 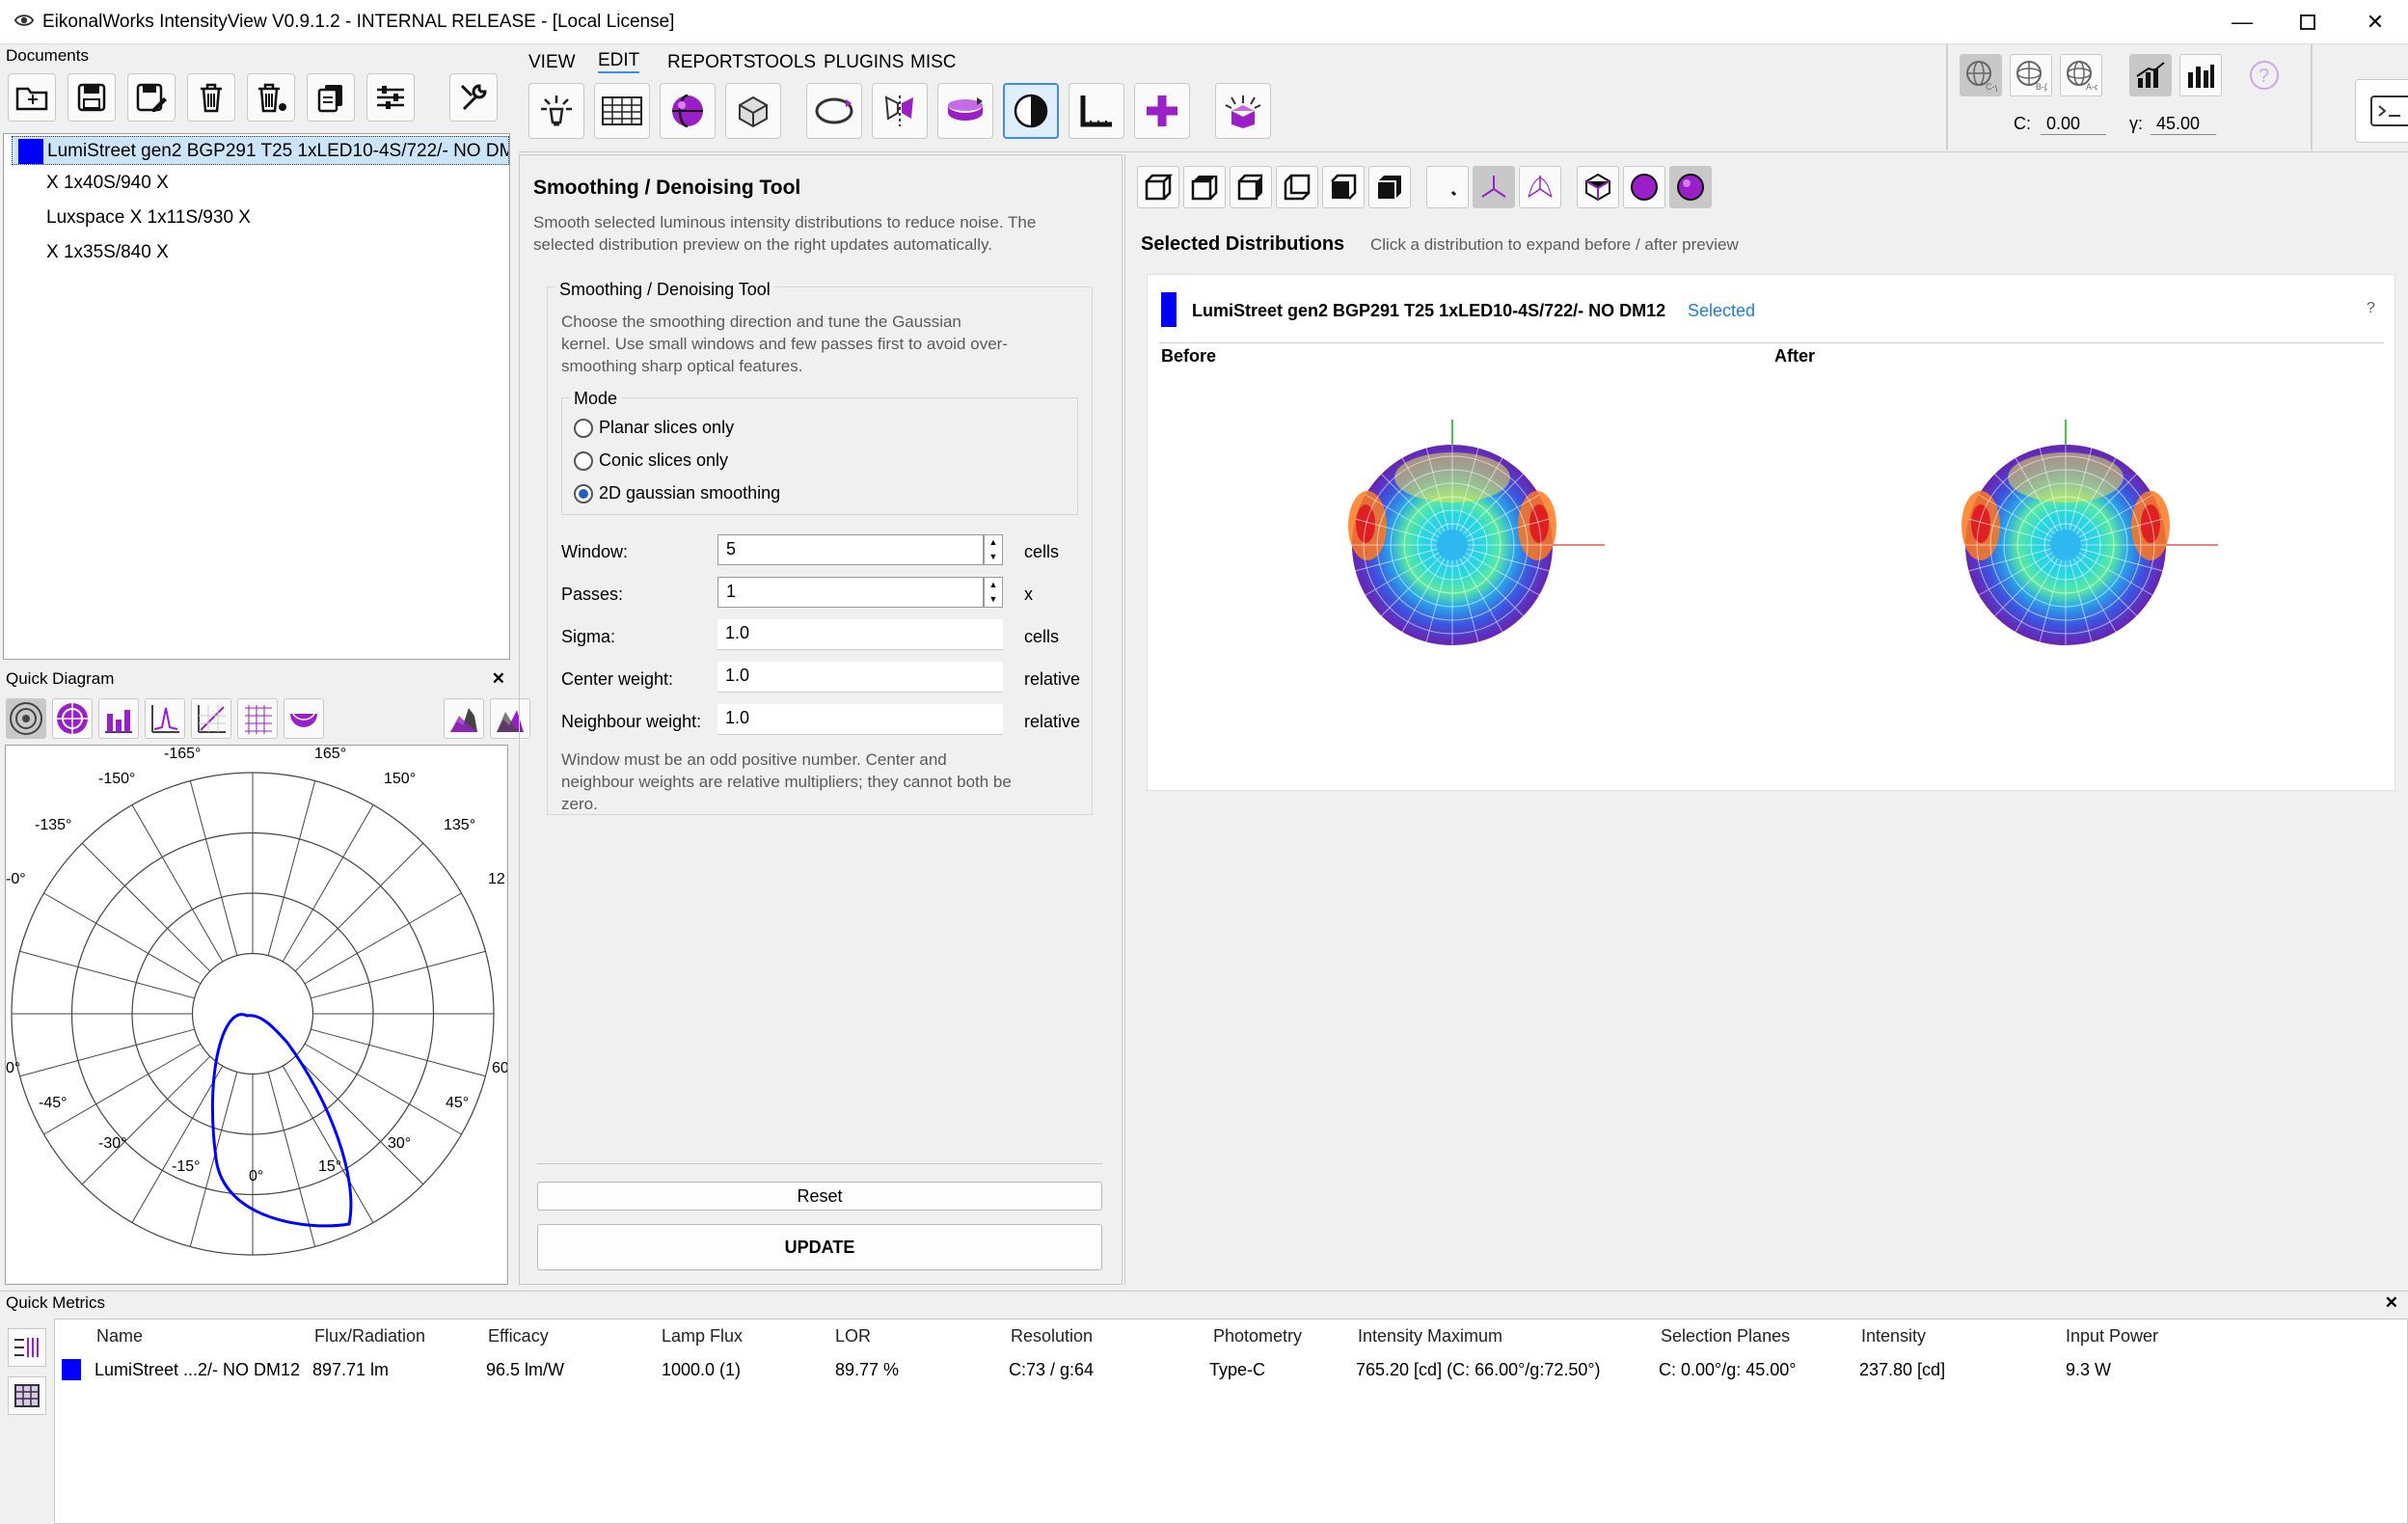 What do you see at coordinates (1162, 111) in the screenshot?
I see `add-button` at bounding box center [1162, 111].